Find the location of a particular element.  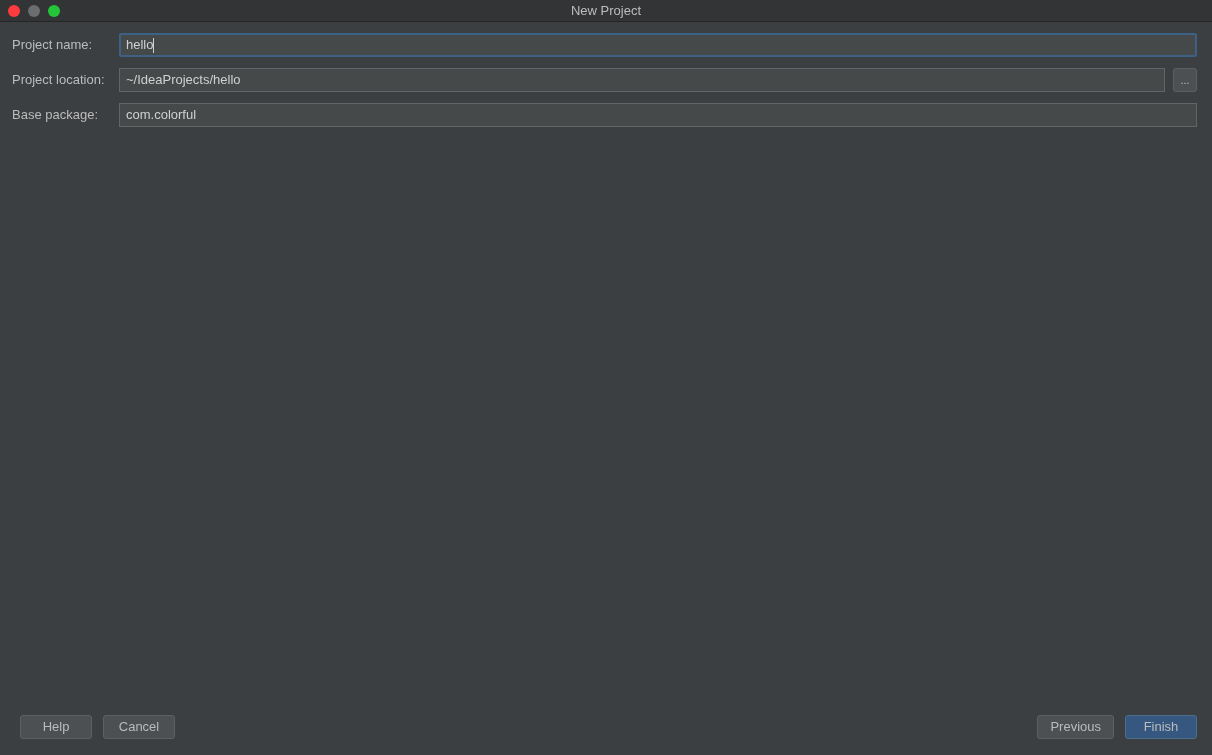

input-field: com.colorful is located at coordinates (658, 115).